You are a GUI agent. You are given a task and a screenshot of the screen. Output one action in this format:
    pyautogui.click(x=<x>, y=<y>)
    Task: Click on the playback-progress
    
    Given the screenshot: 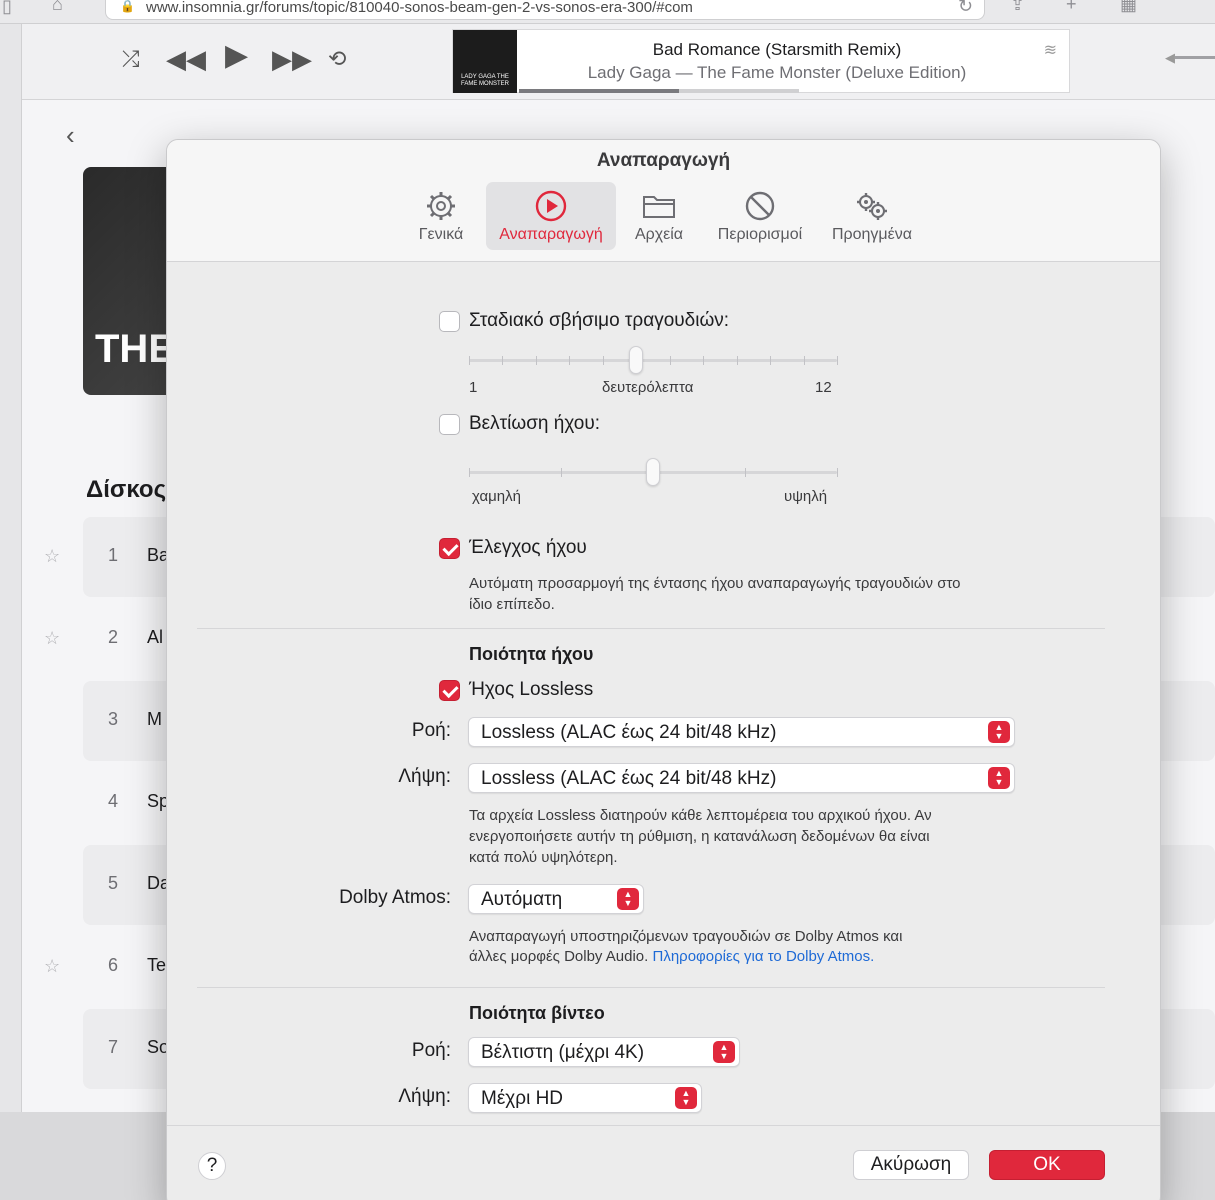 What is the action you would take?
    pyautogui.click(x=659, y=91)
    